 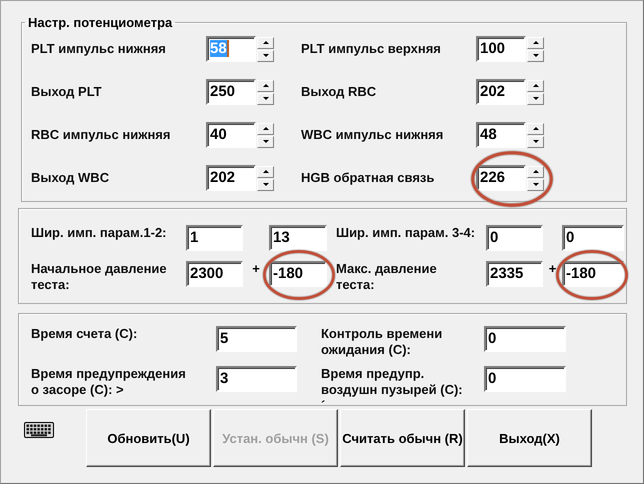 What do you see at coordinates (214, 274) in the screenshot?
I see `number-field: 2300` at bounding box center [214, 274].